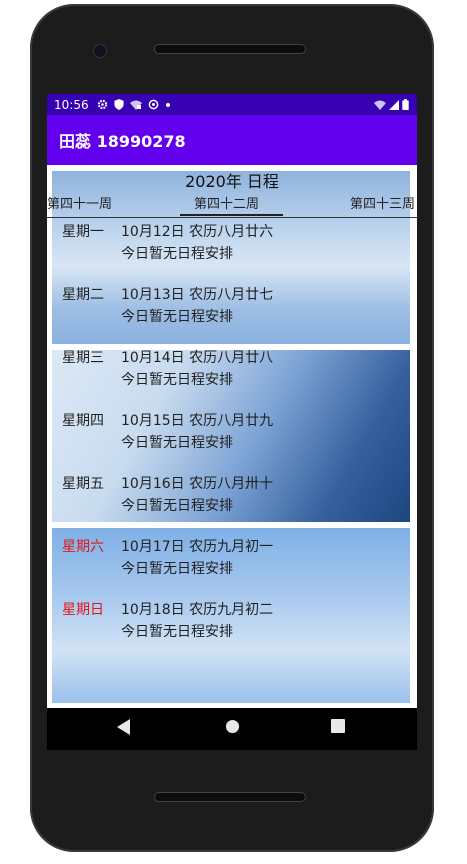 The image size is (467, 864). Describe the element at coordinates (380, 105) in the screenshot. I see `wifi-icon` at that location.